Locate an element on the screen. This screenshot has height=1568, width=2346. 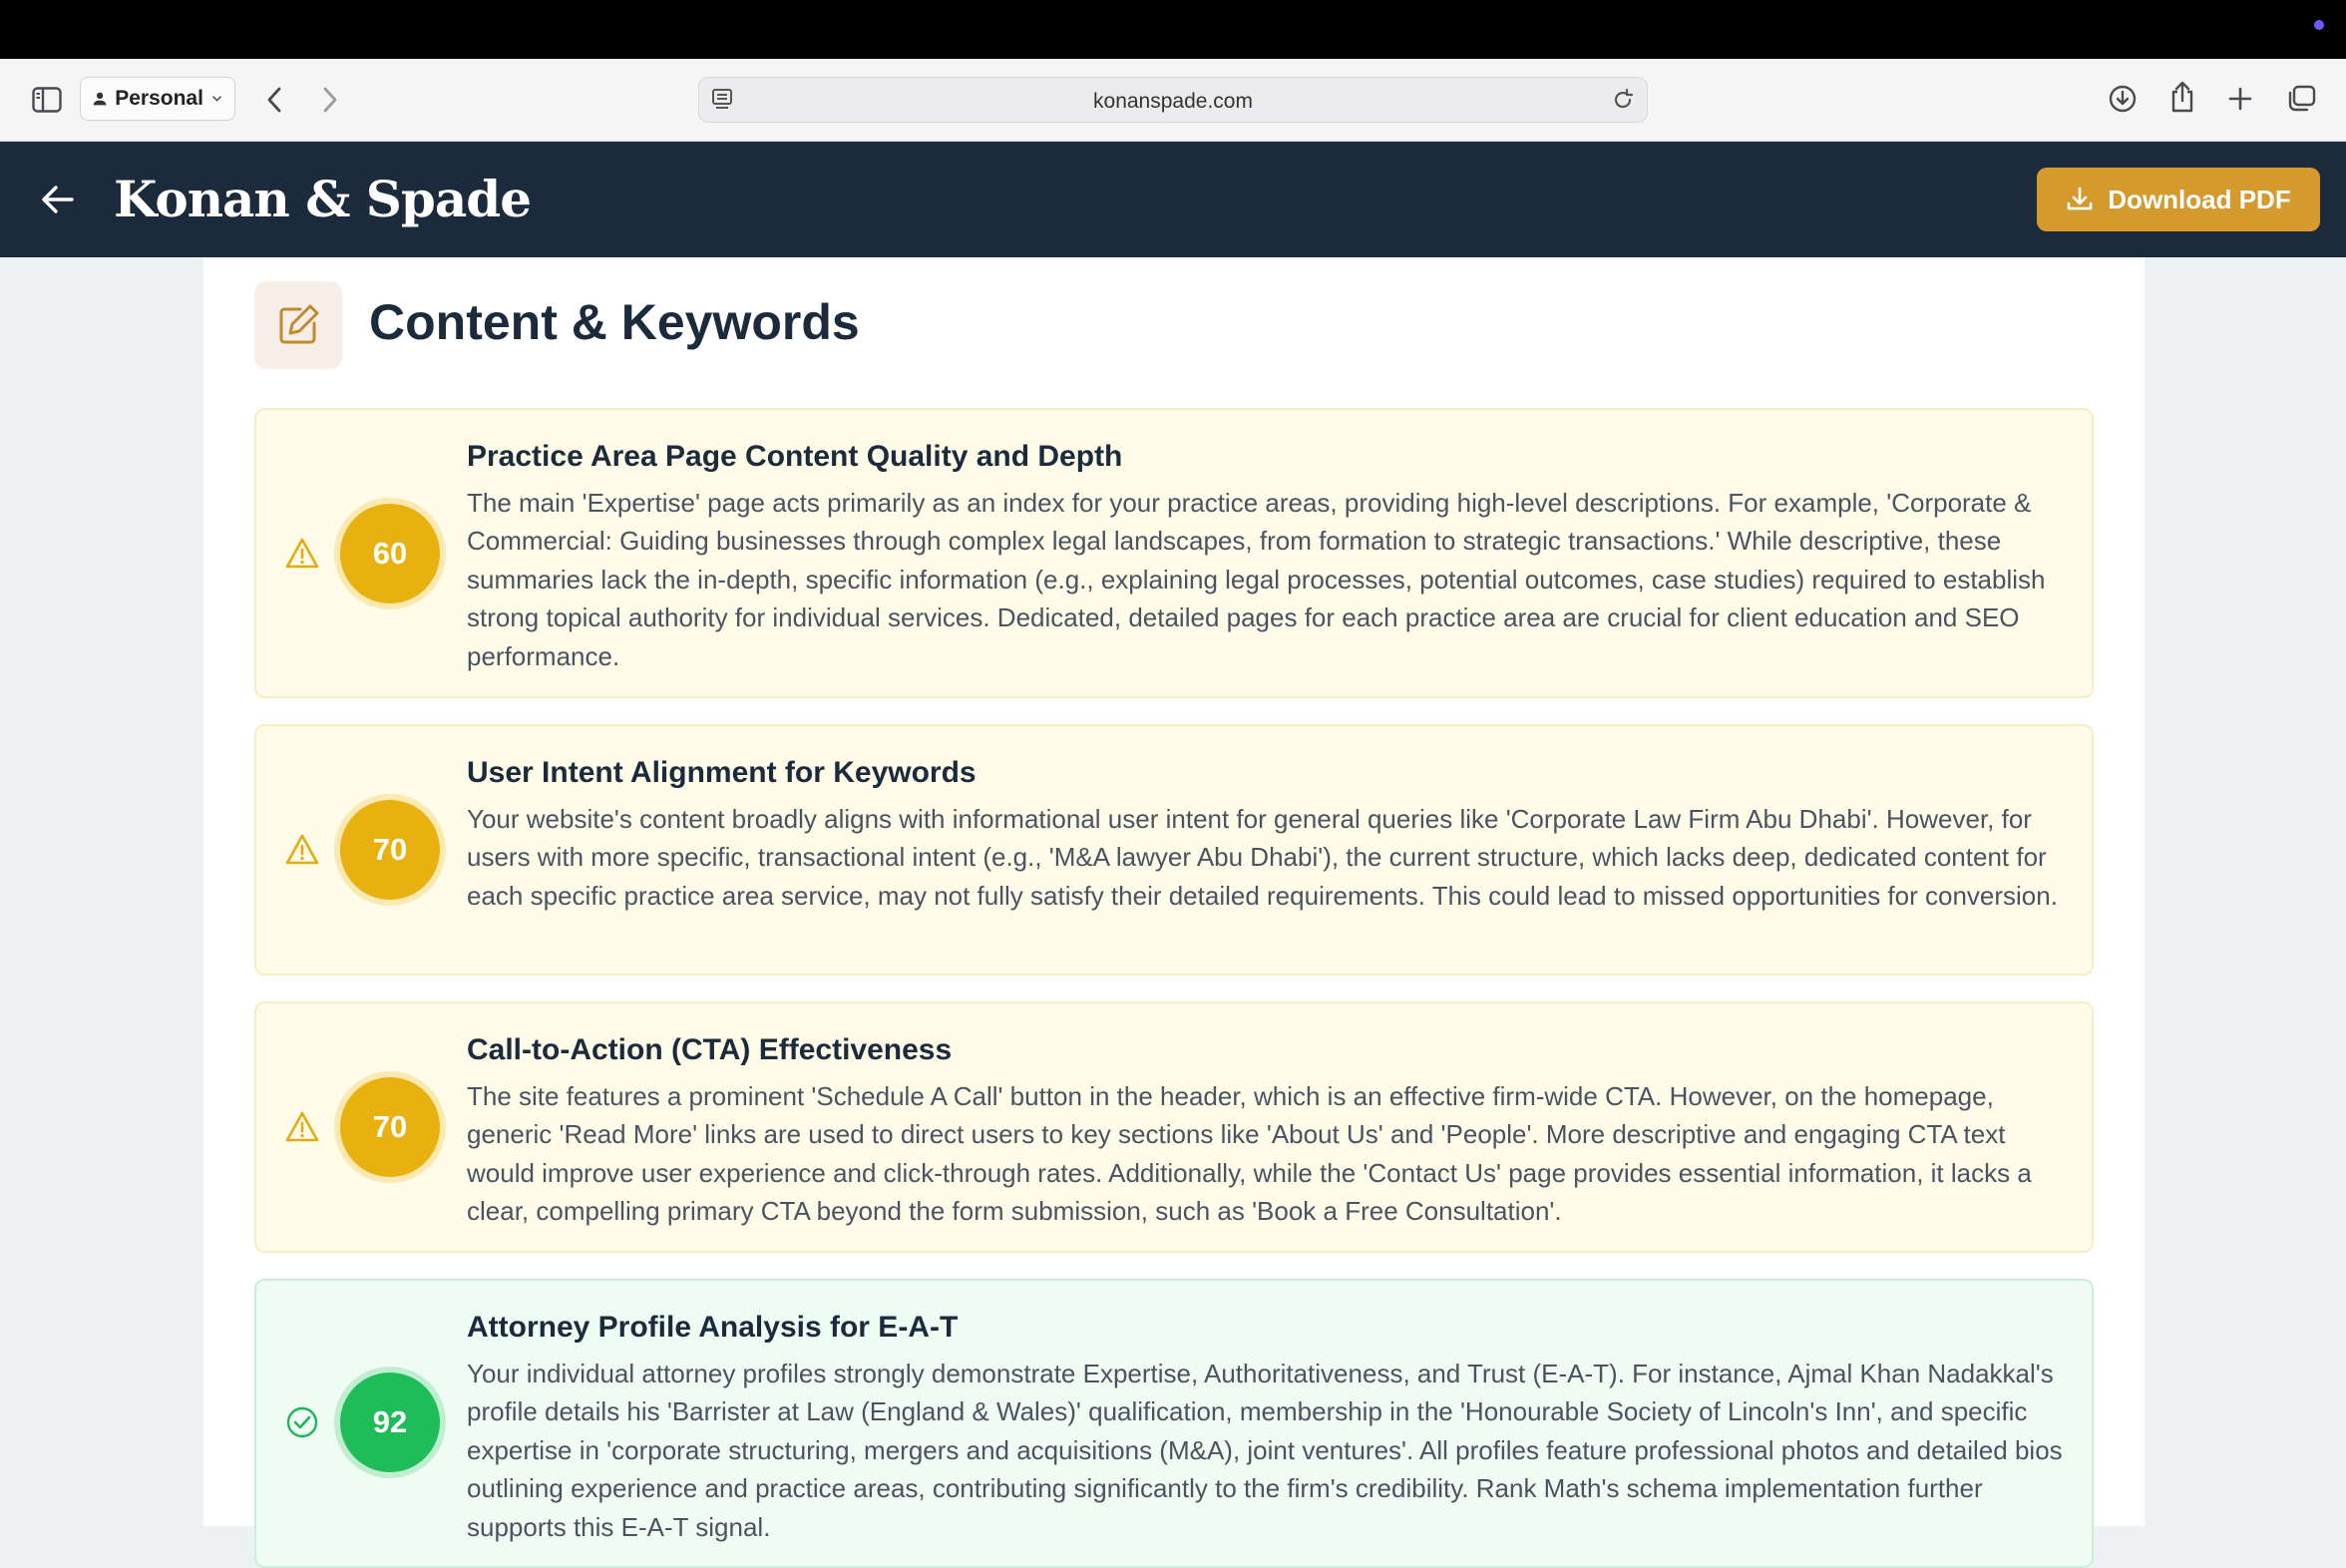
brand-logo: Konan & Spade is located at coordinates (323, 199).